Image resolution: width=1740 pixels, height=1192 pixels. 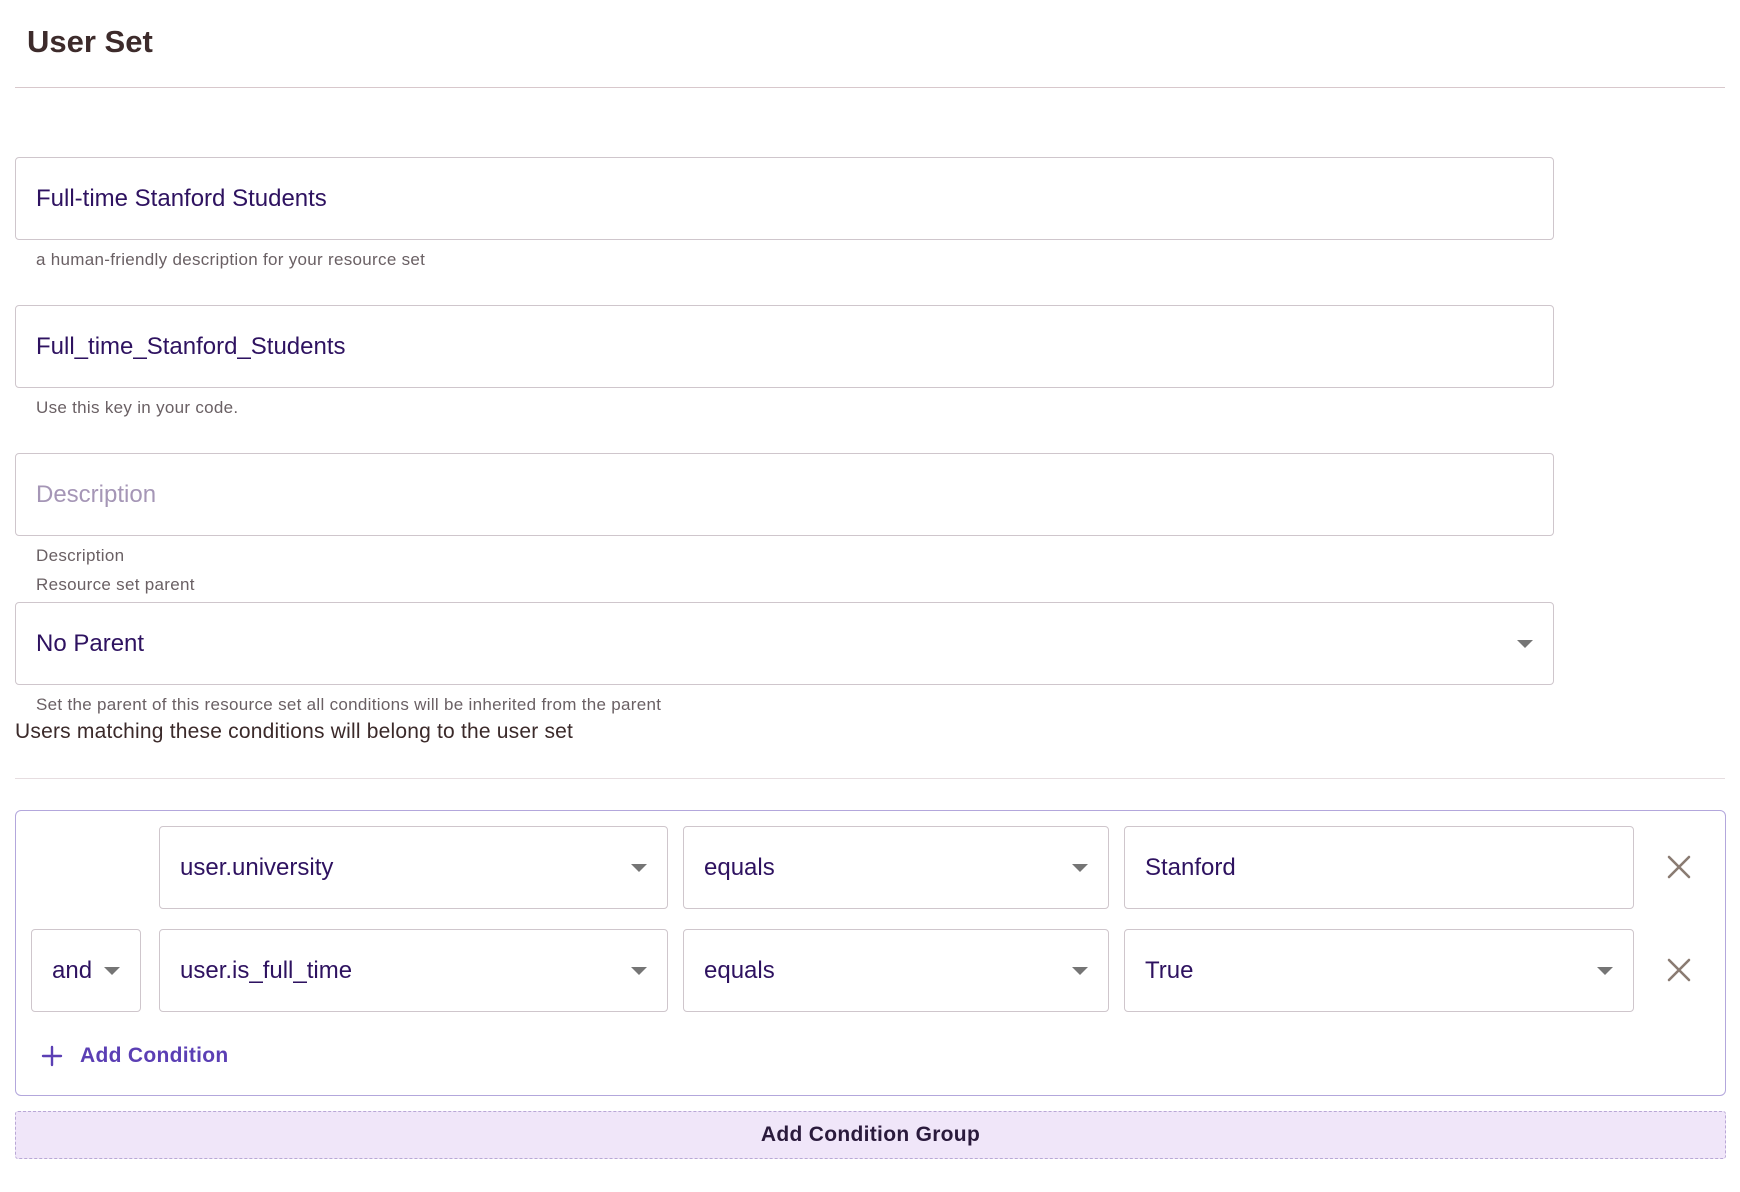 I want to click on key-input, so click(x=784, y=346).